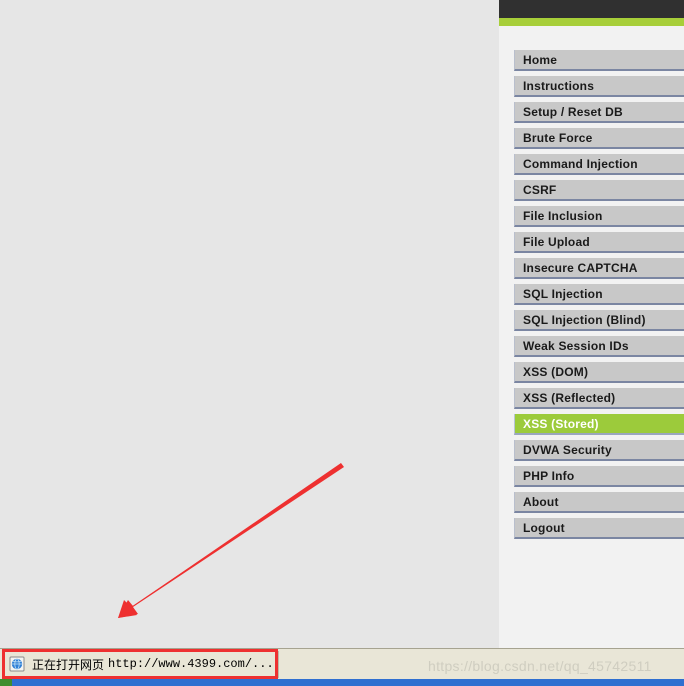  What do you see at coordinates (599, 60) in the screenshot?
I see `sidebar-item-home: Home` at bounding box center [599, 60].